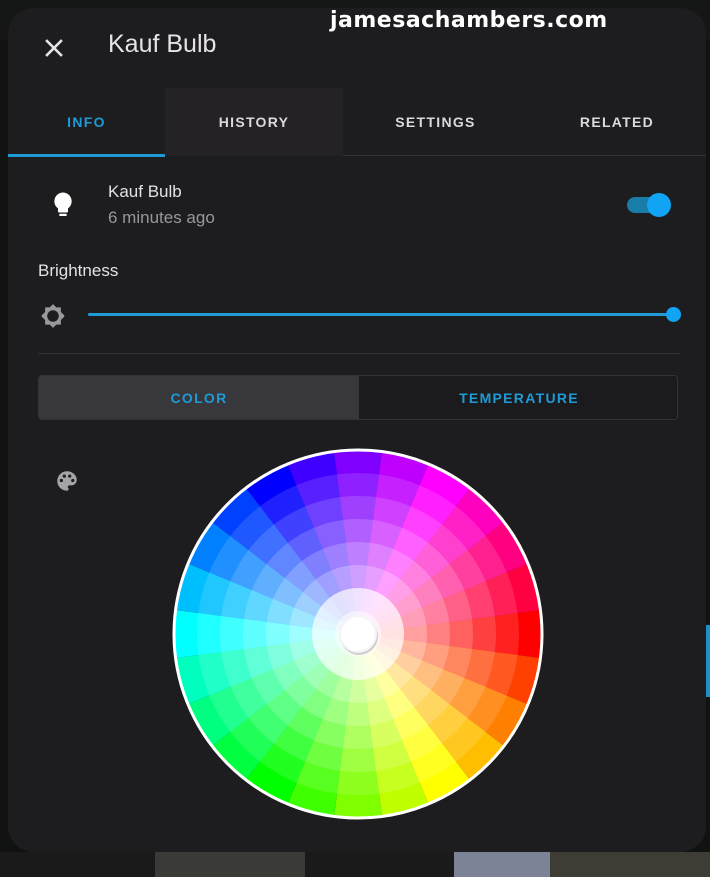  I want to click on tab-info: INFO, so click(86, 122).